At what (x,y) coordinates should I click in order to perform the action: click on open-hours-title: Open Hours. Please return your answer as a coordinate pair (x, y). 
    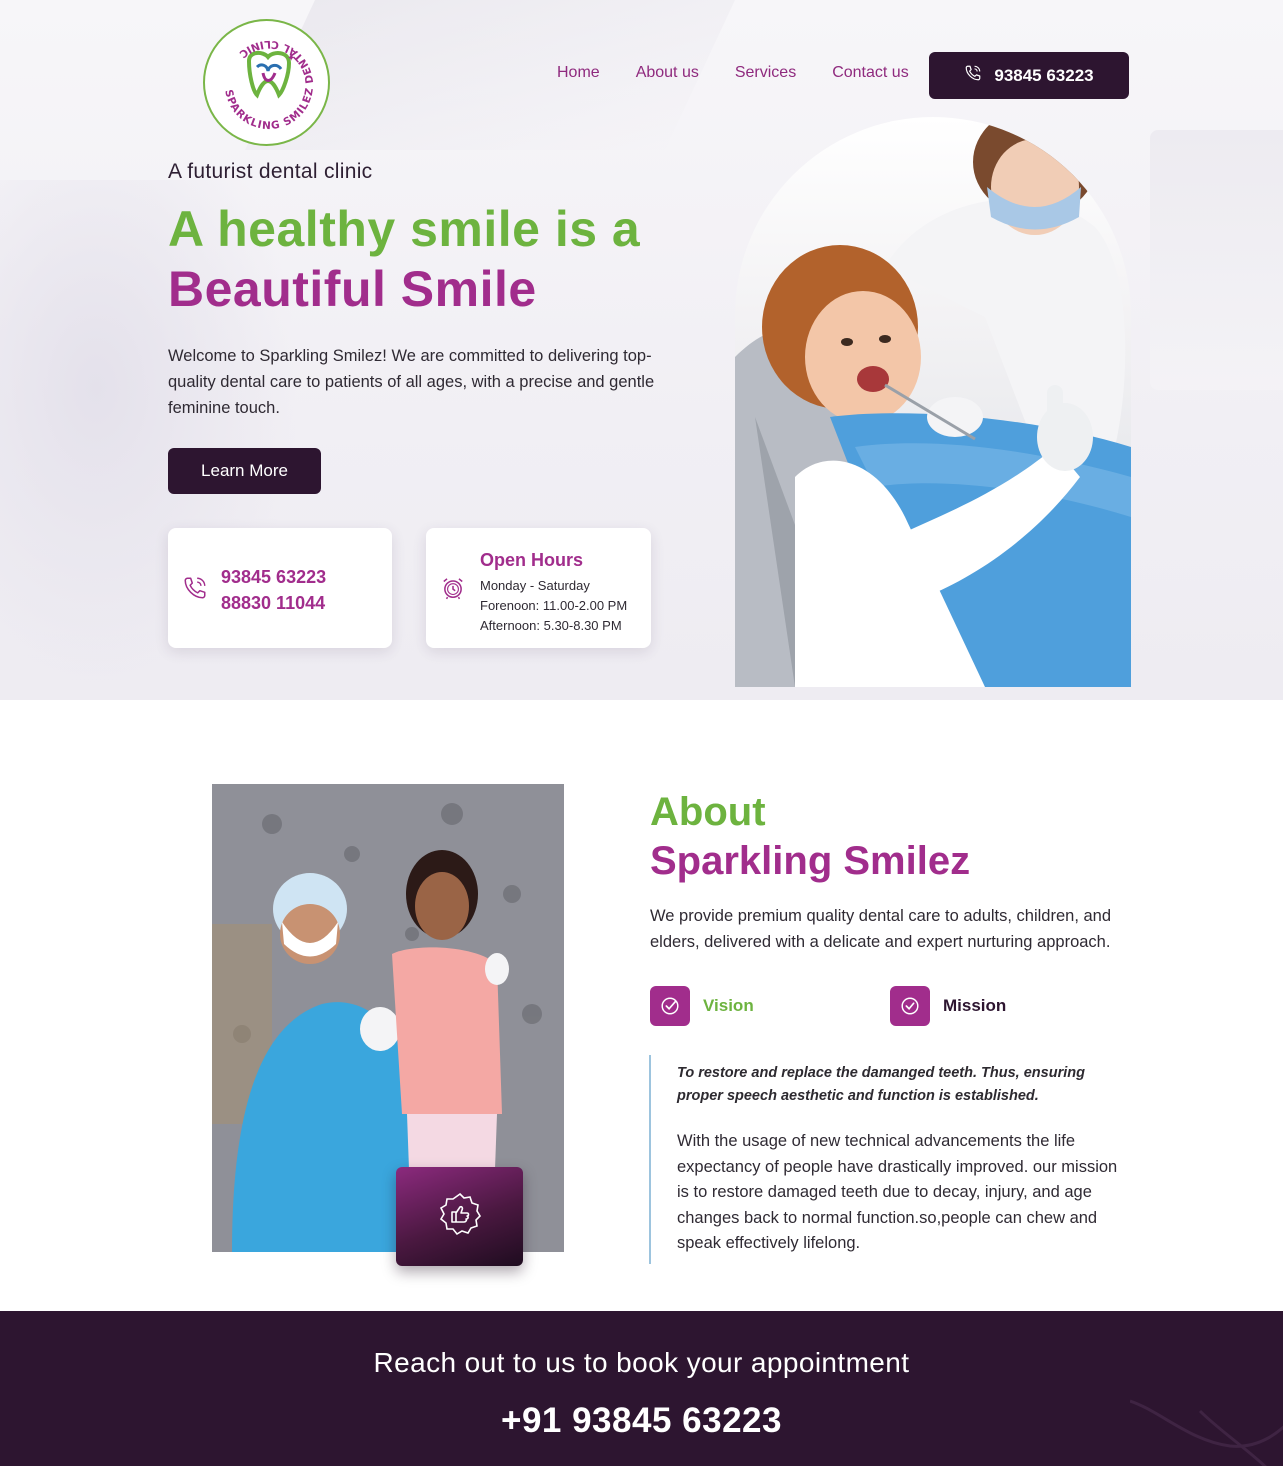
    Looking at the image, I should click on (532, 560).